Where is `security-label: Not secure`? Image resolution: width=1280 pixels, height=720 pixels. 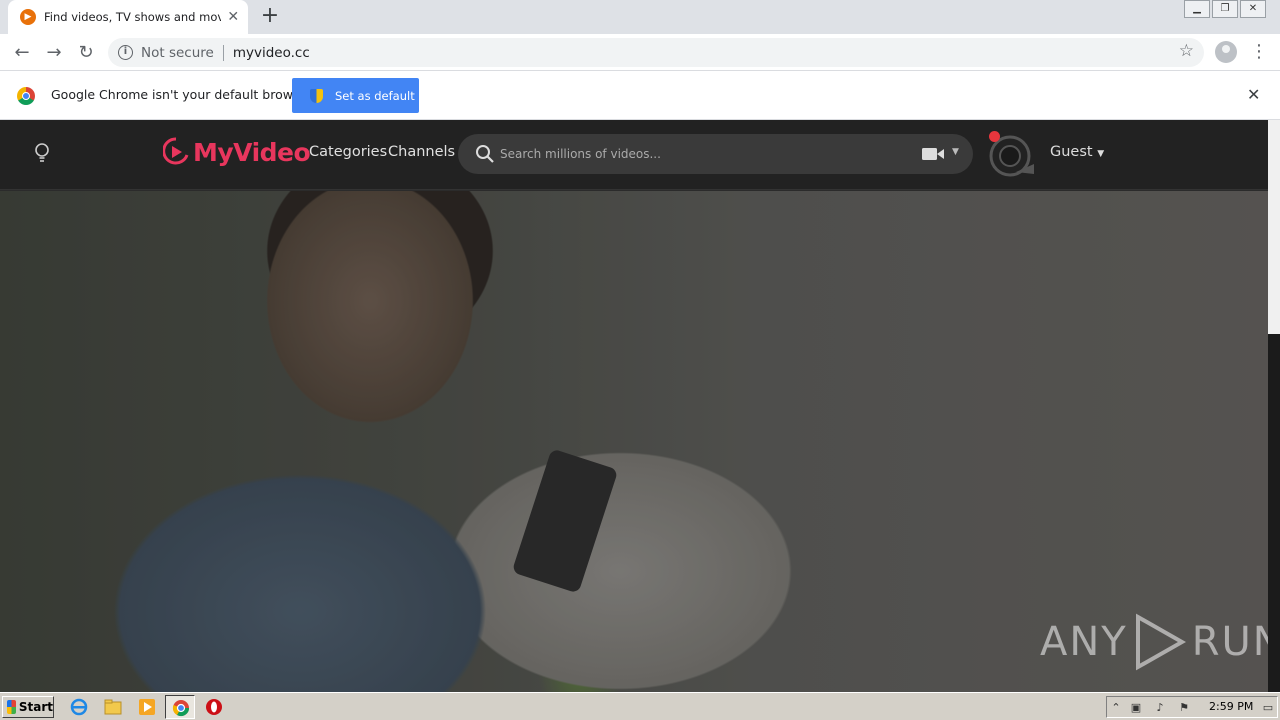 security-label: Not secure is located at coordinates (177, 52).